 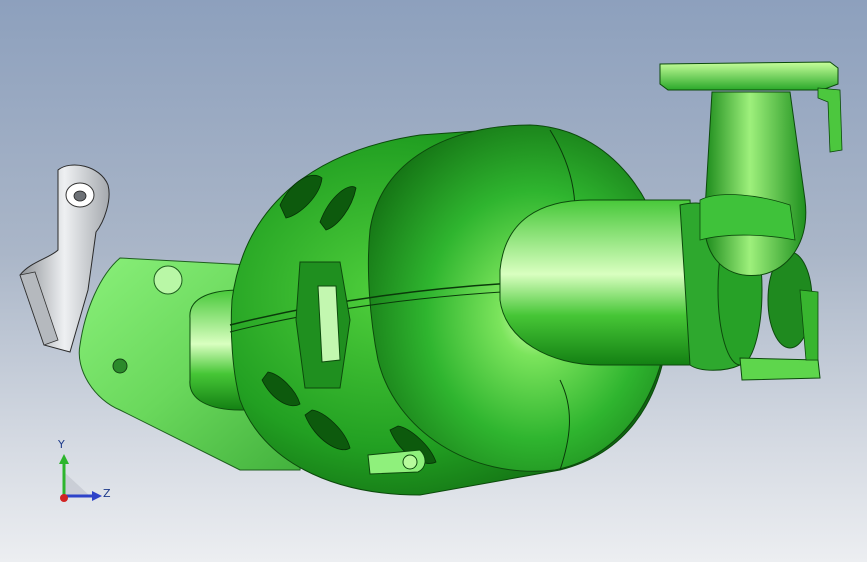 I want to click on z-axis-arrow, so click(x=97, y=496).